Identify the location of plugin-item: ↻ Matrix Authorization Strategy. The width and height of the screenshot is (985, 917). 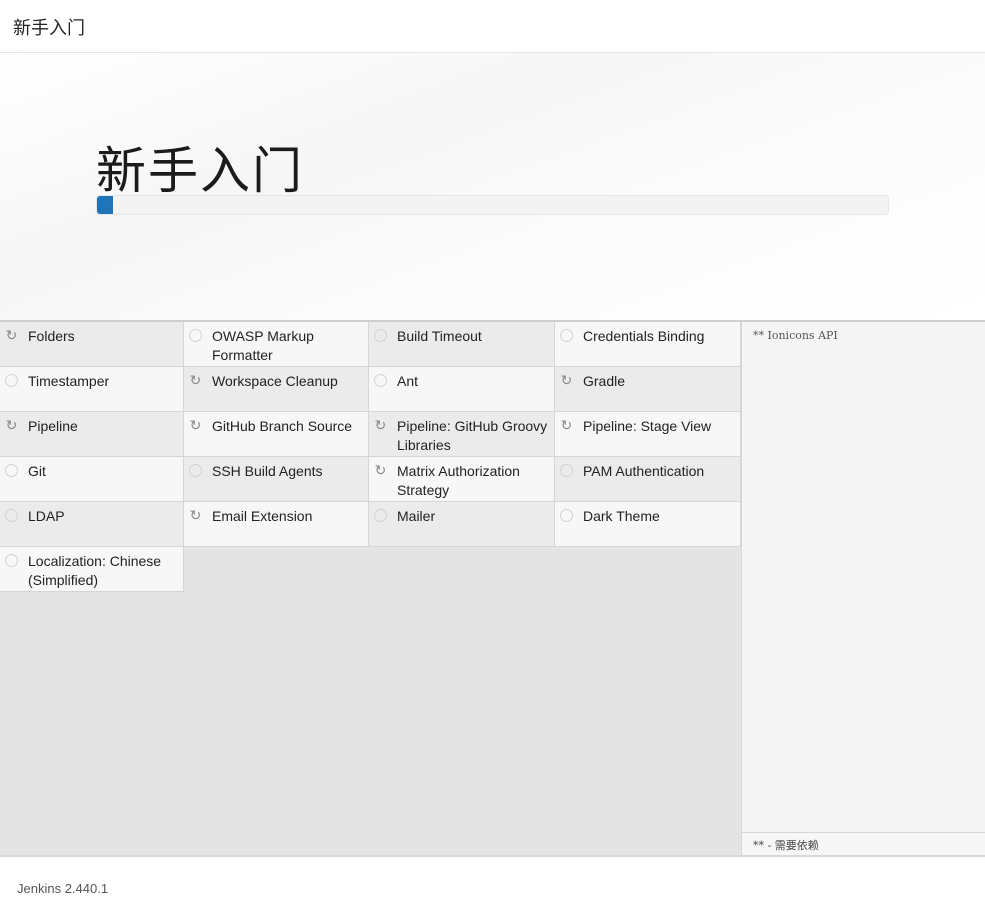
(462, 479).